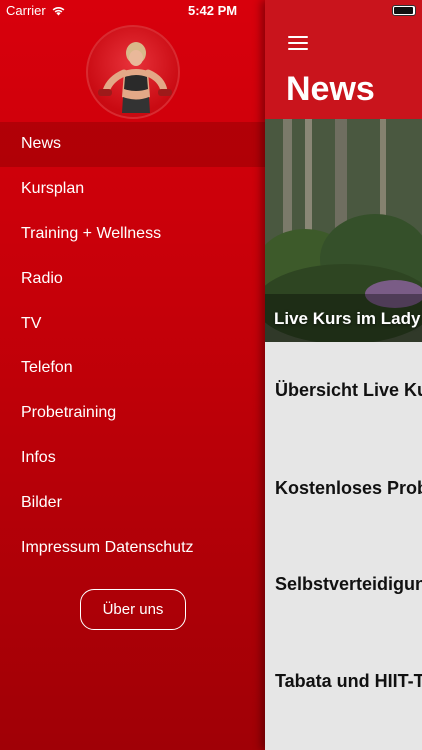 The height and width of the screenshot is (750, 422). What do you see at coordinates (58, 11) in the screenshot?
I see `wifi-icon` at bounding box center [58, 11].